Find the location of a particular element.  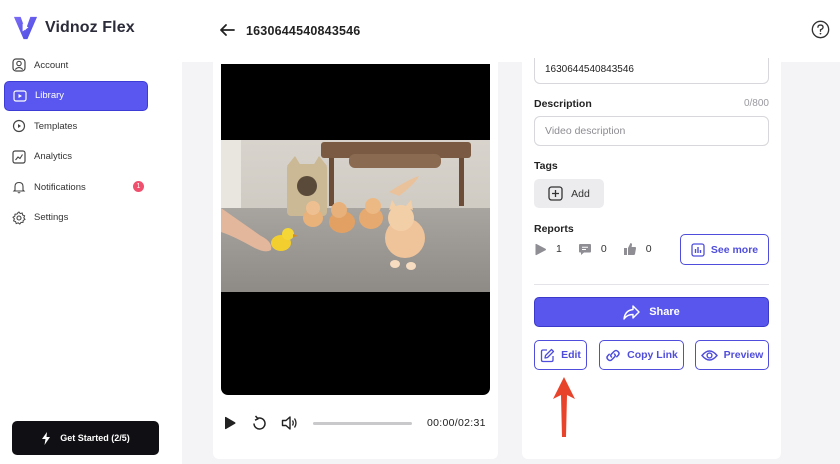

link-icon is located at coordinates (613, 355).